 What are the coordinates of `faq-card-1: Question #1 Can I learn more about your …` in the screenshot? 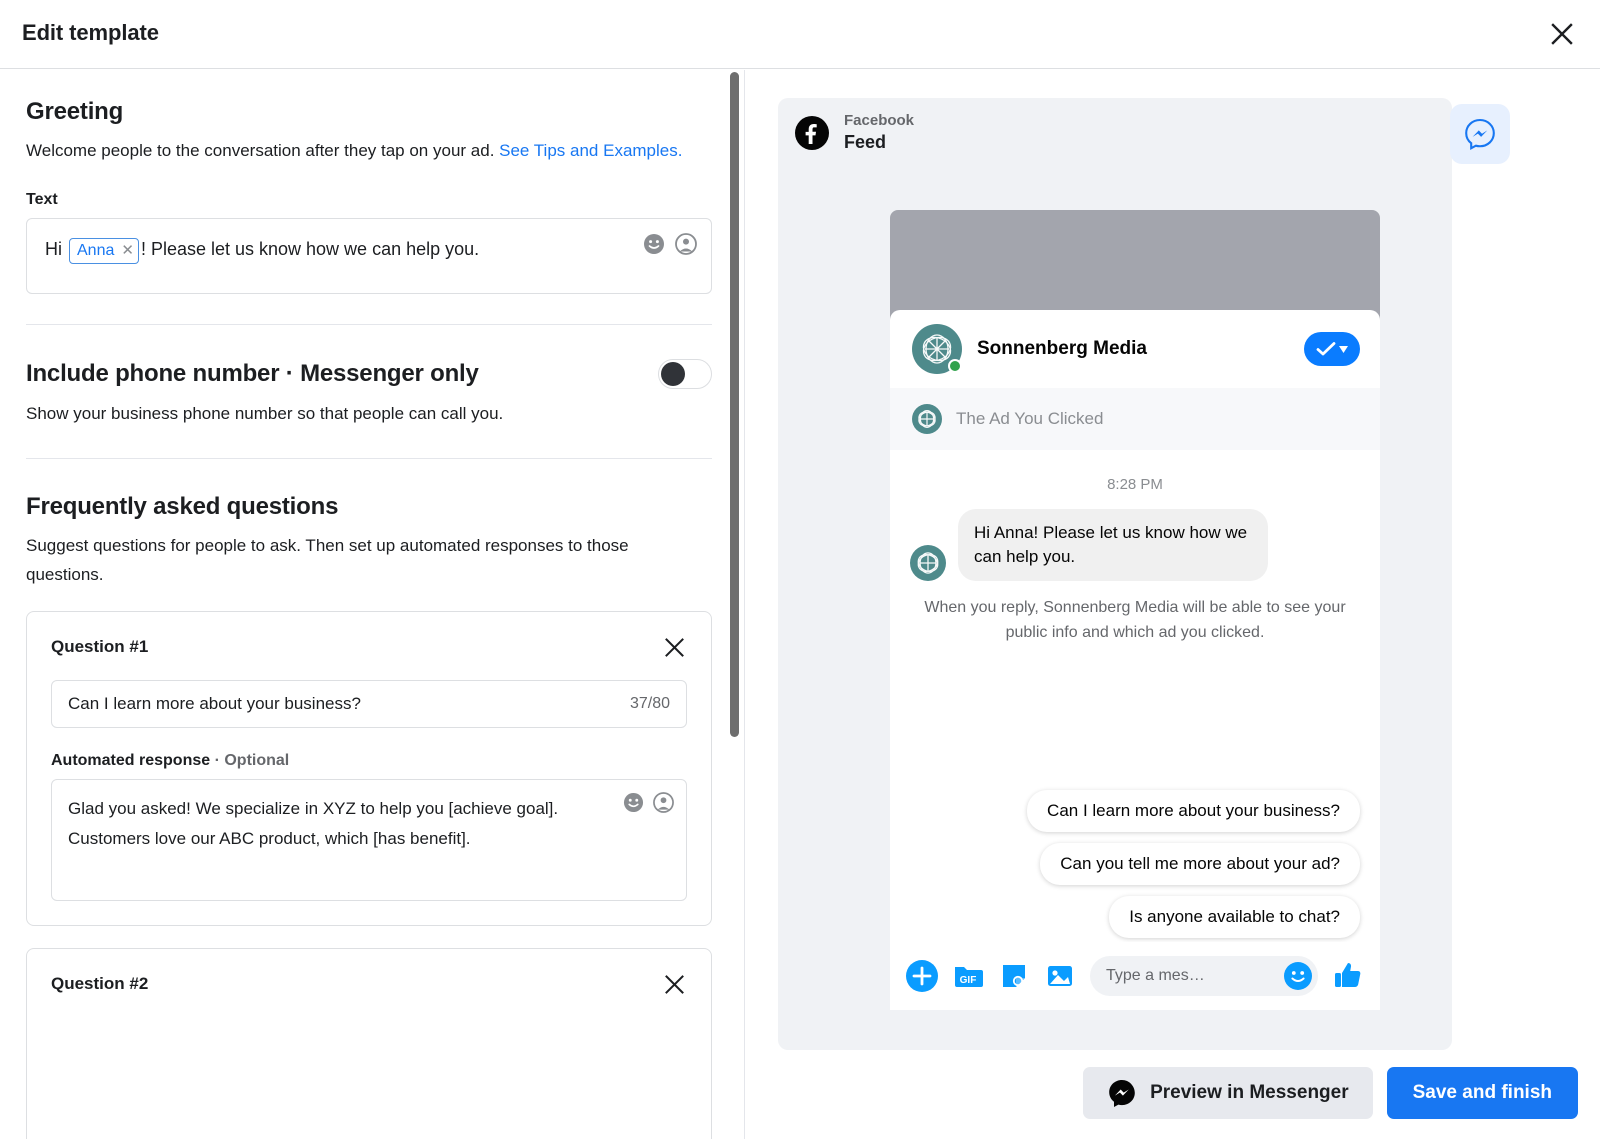 It's located at (369, 768).